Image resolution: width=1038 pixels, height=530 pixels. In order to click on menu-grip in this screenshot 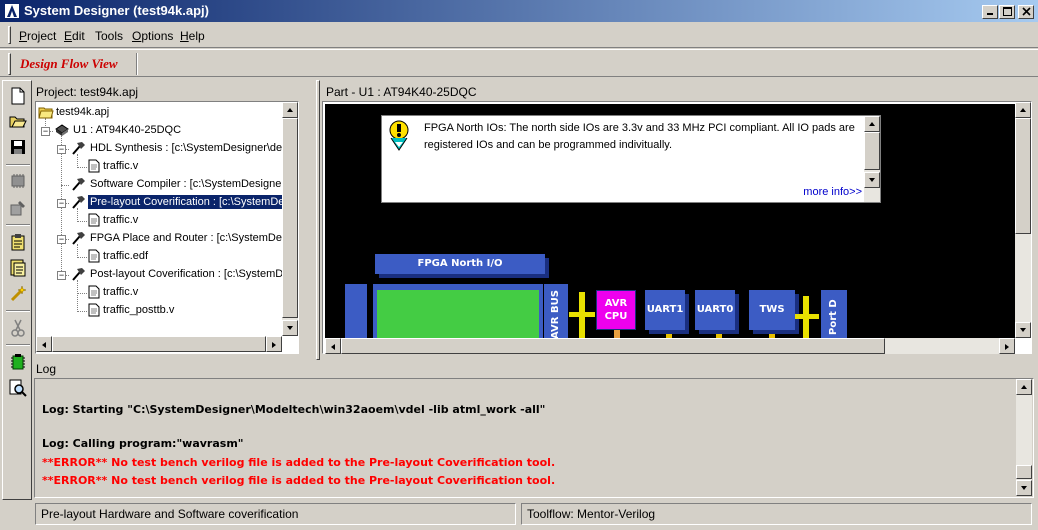, I will do `click(9, 35)`.